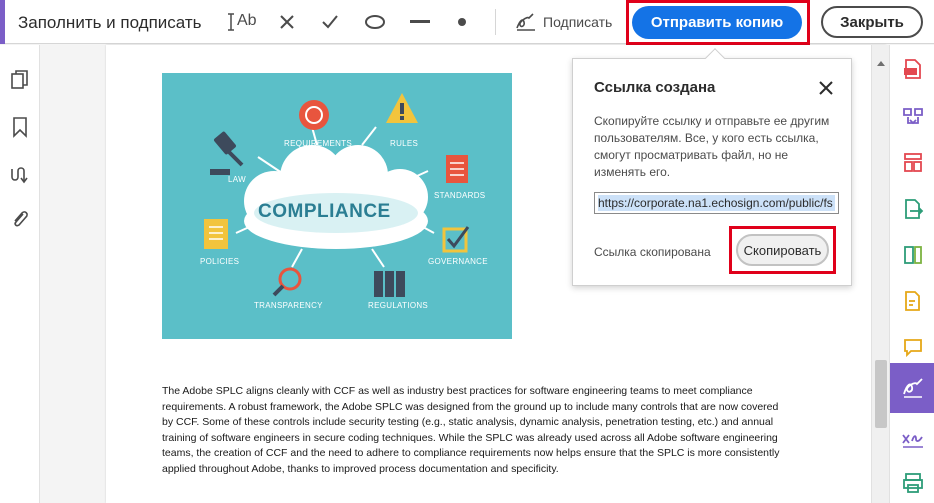  Describe the element at coordinates (220, 261) in the screenshot. I see `label-policies: POLICIES` at that location.